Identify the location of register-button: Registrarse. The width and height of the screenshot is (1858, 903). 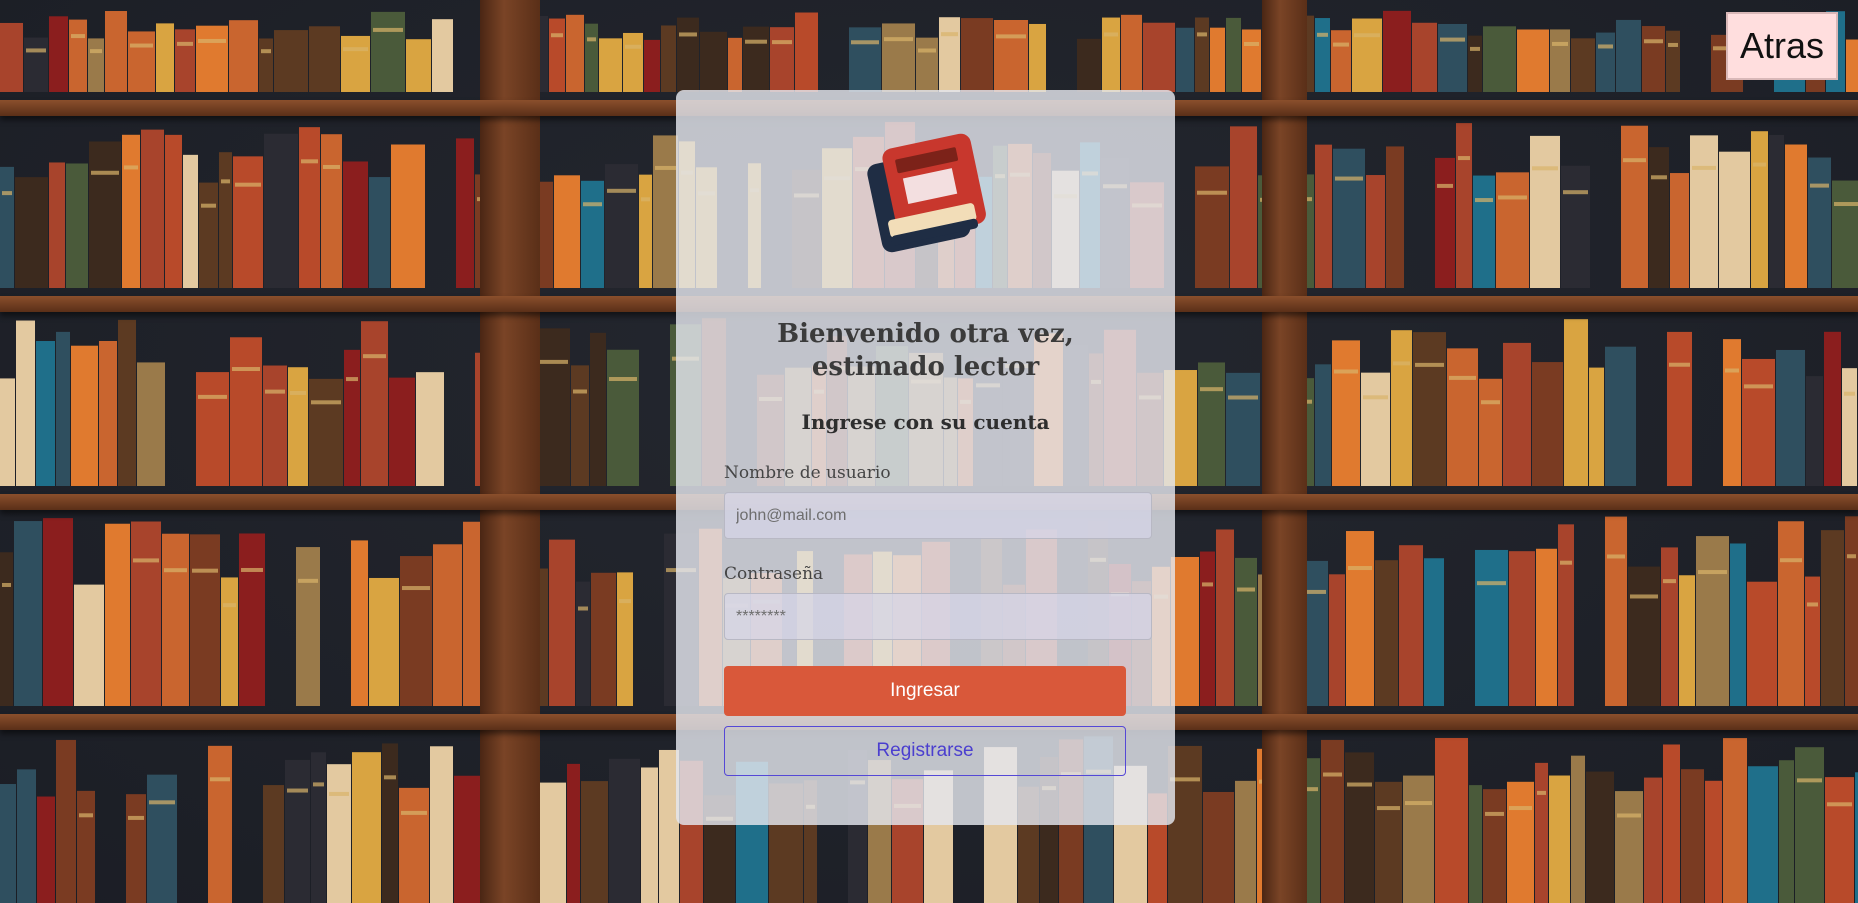
(925, 751).